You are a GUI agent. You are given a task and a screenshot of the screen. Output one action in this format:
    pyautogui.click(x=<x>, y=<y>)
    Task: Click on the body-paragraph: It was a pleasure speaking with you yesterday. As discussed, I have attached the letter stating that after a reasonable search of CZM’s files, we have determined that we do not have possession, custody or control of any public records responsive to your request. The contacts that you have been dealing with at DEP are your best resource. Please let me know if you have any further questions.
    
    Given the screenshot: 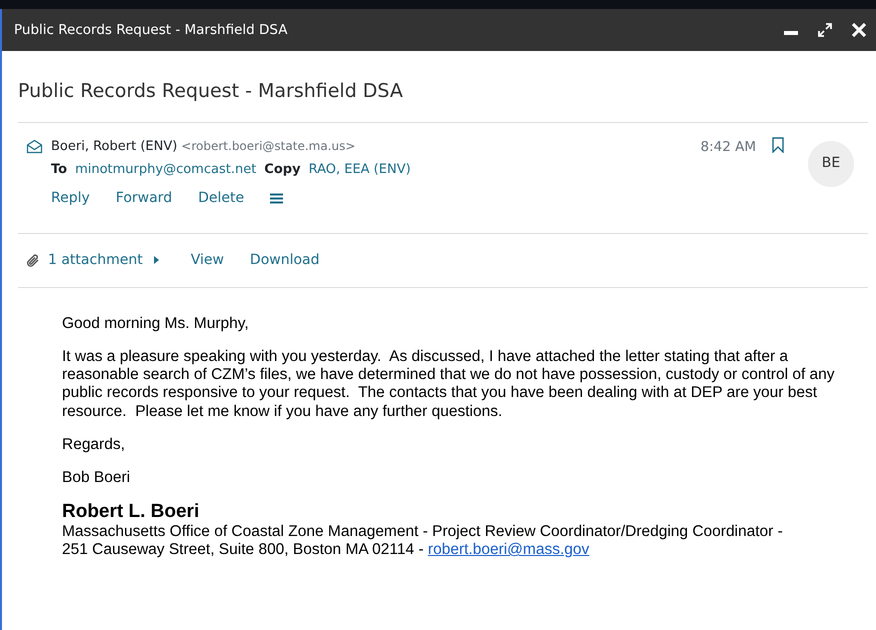 What is the action you would take?
    pyautogui.click(x=449, y=384)
    